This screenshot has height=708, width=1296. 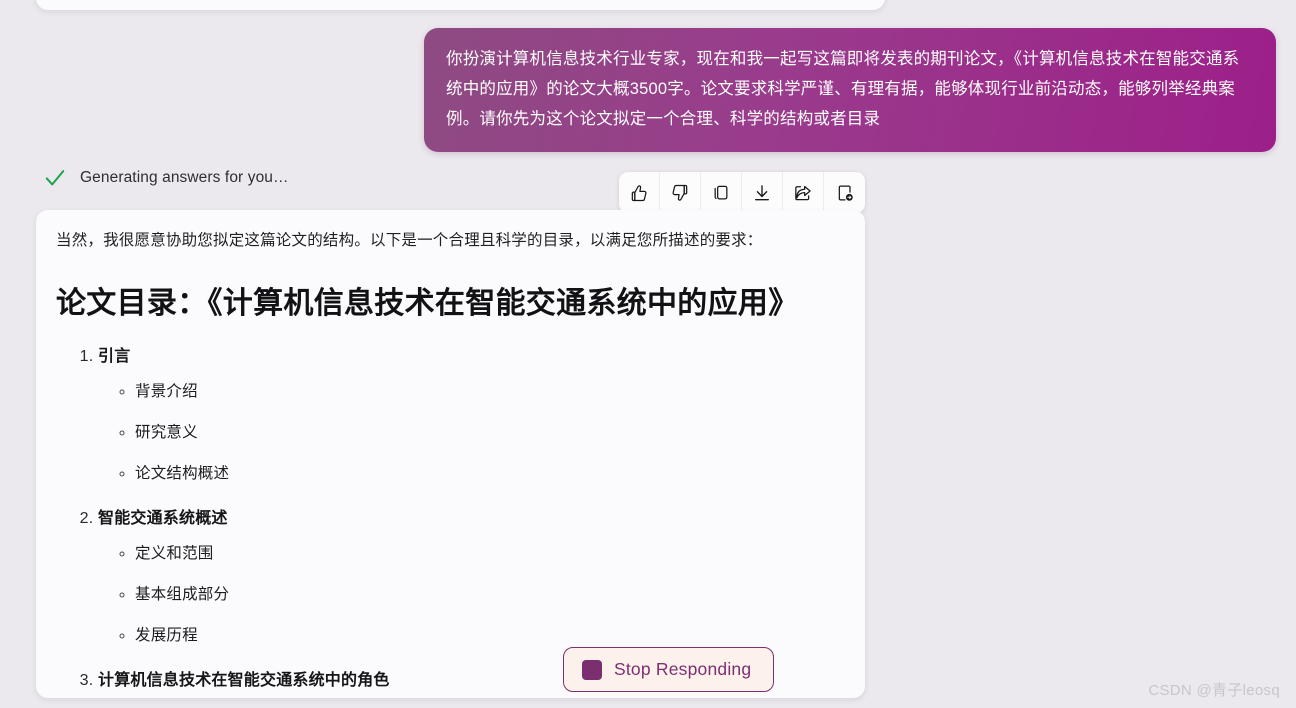 I want to click on outline-sublist: 定义和范围 基本组成部分 发展历程, so click(x=469, y=595).